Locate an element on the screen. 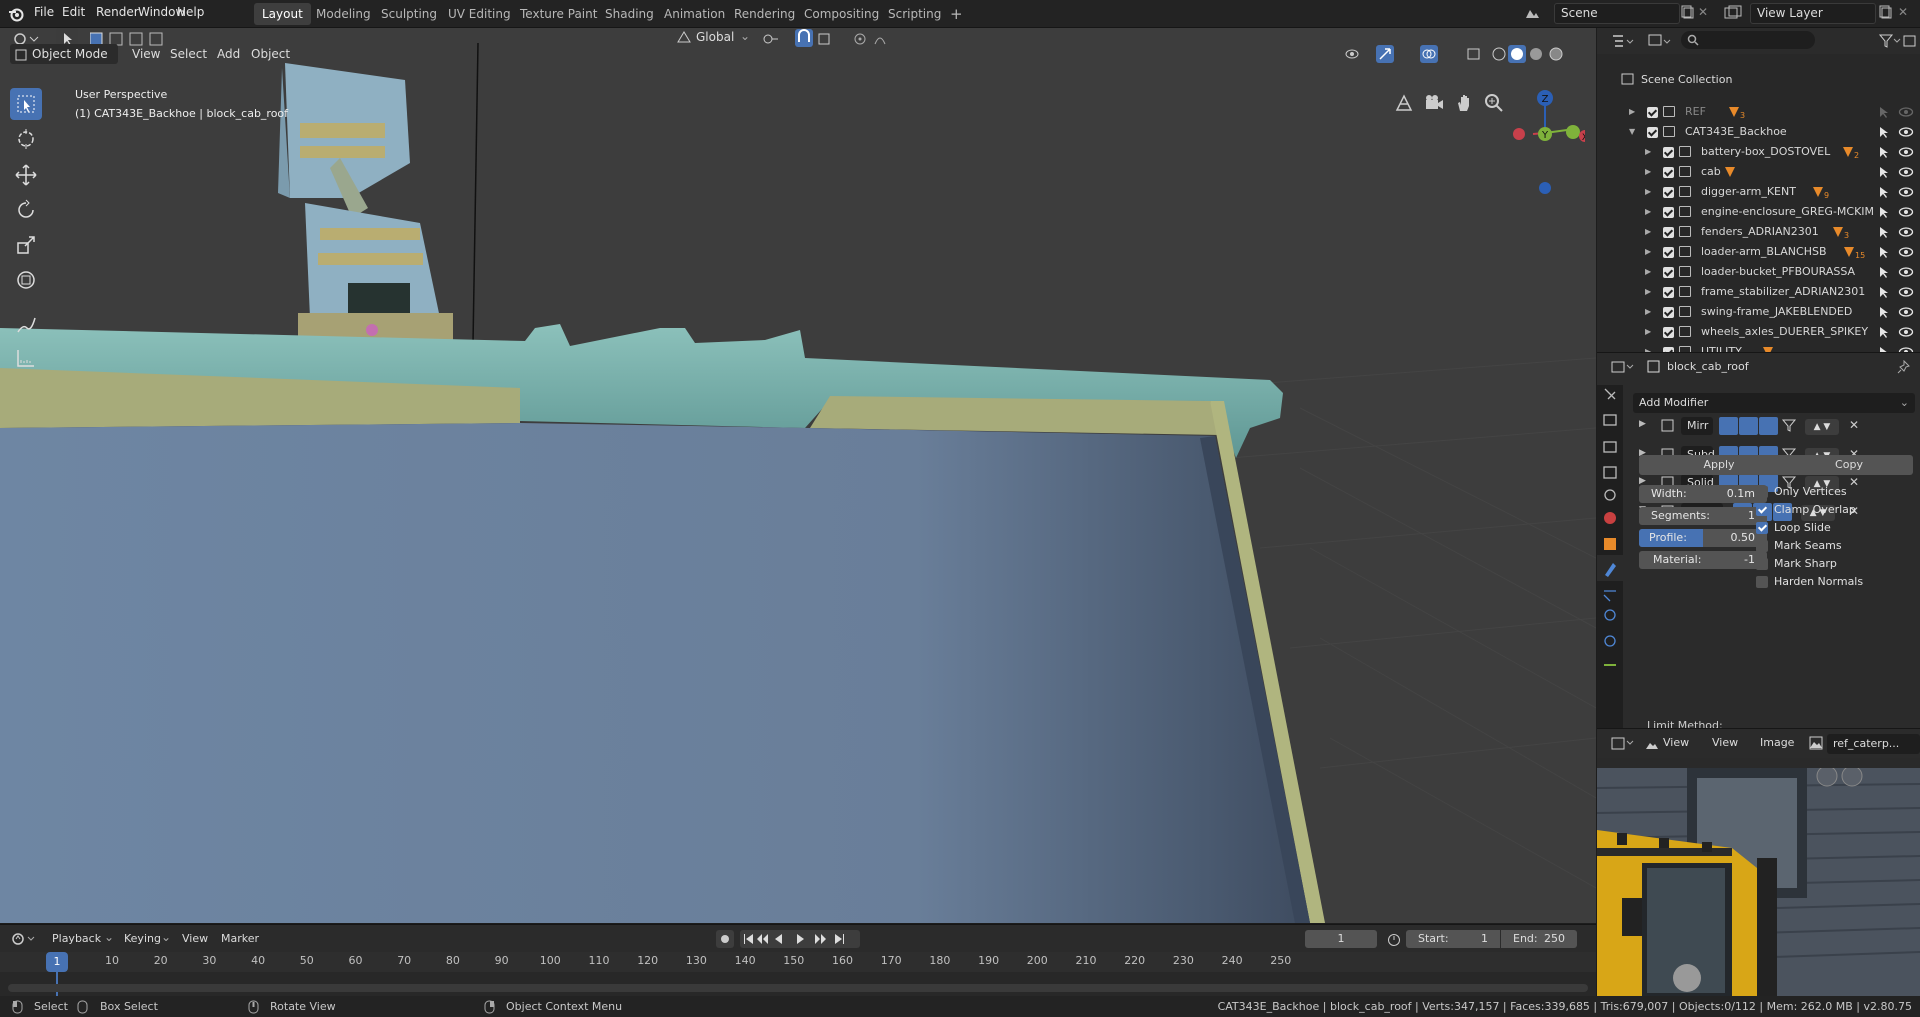 This screenshot has width=1920, height=1017. tab-rendering: Rendering is located at coordinates (764, 14).